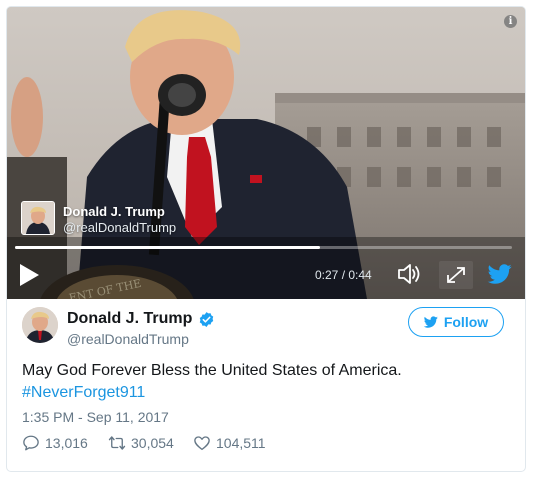 This screenshot has height=482, width=536. Describe the element at coordinates (168, 247) in the screenshot. I see `video-progress-fill` at that location.